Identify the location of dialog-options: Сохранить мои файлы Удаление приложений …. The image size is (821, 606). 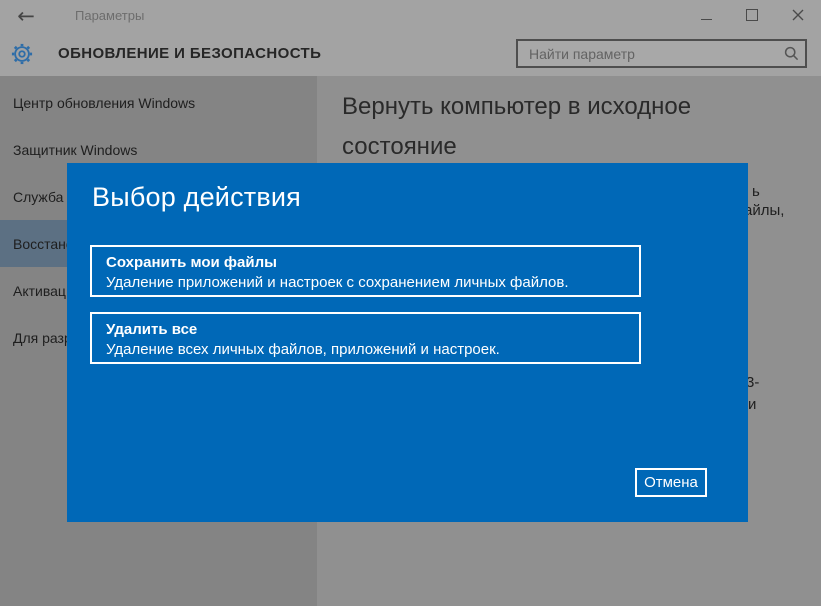
(365, 312).